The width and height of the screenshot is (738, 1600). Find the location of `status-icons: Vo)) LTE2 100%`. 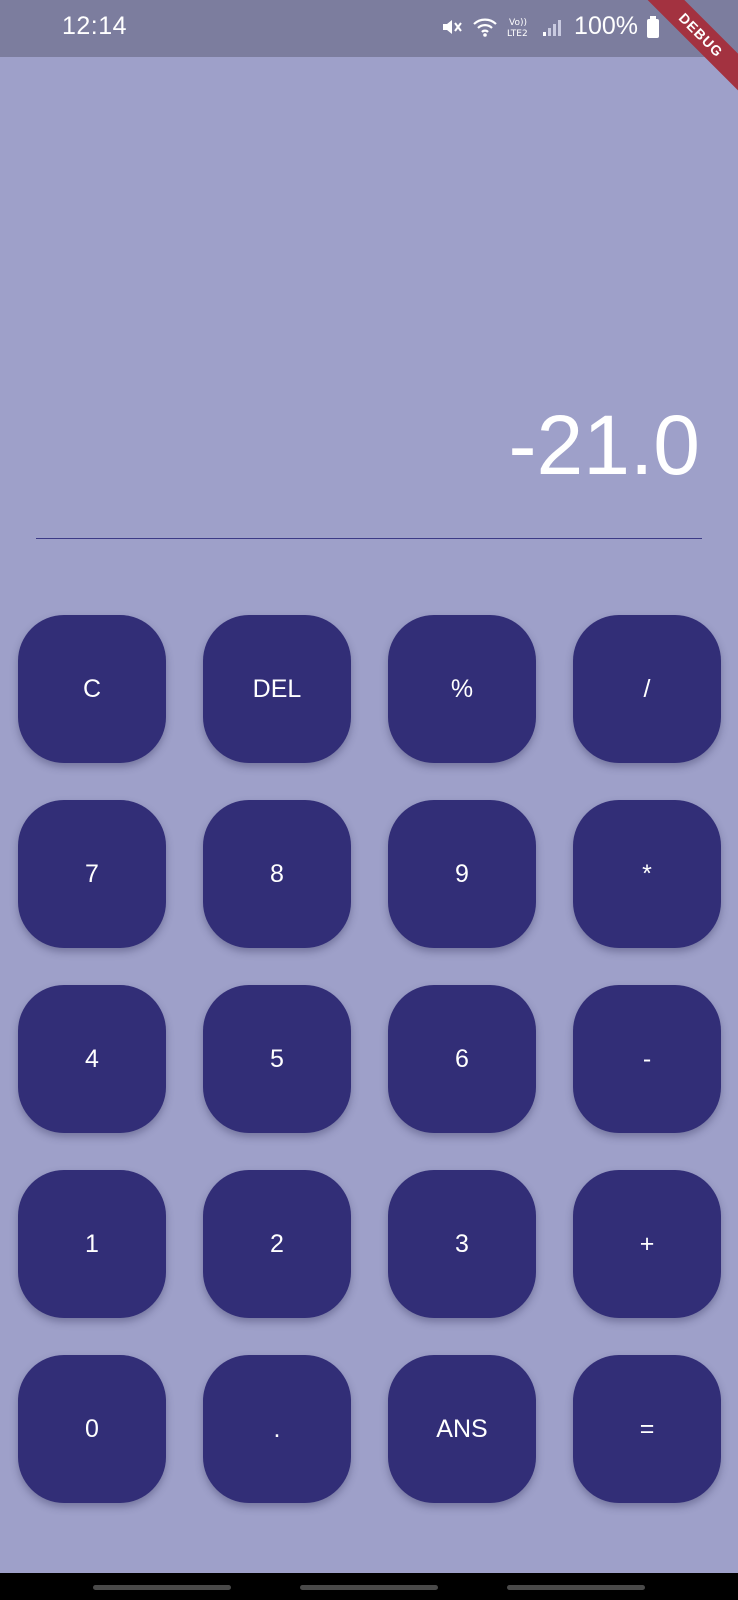

status-icons: Vo)) LTE2 100% is located at coordinates (550, 26).